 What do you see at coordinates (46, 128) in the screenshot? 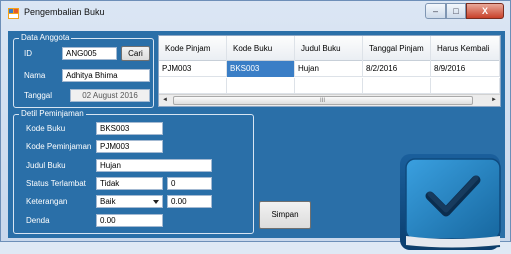
I see `kode-buku-label: Kode Buku` at bounding box center [46, 128].